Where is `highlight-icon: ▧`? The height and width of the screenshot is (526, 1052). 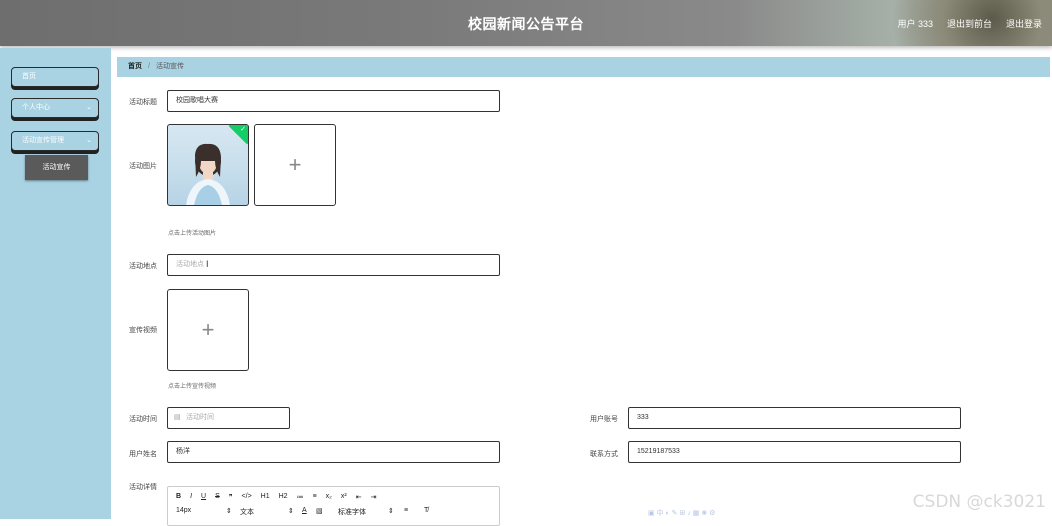 highlight-icon: ▧ is located at coordinates (327, 512).